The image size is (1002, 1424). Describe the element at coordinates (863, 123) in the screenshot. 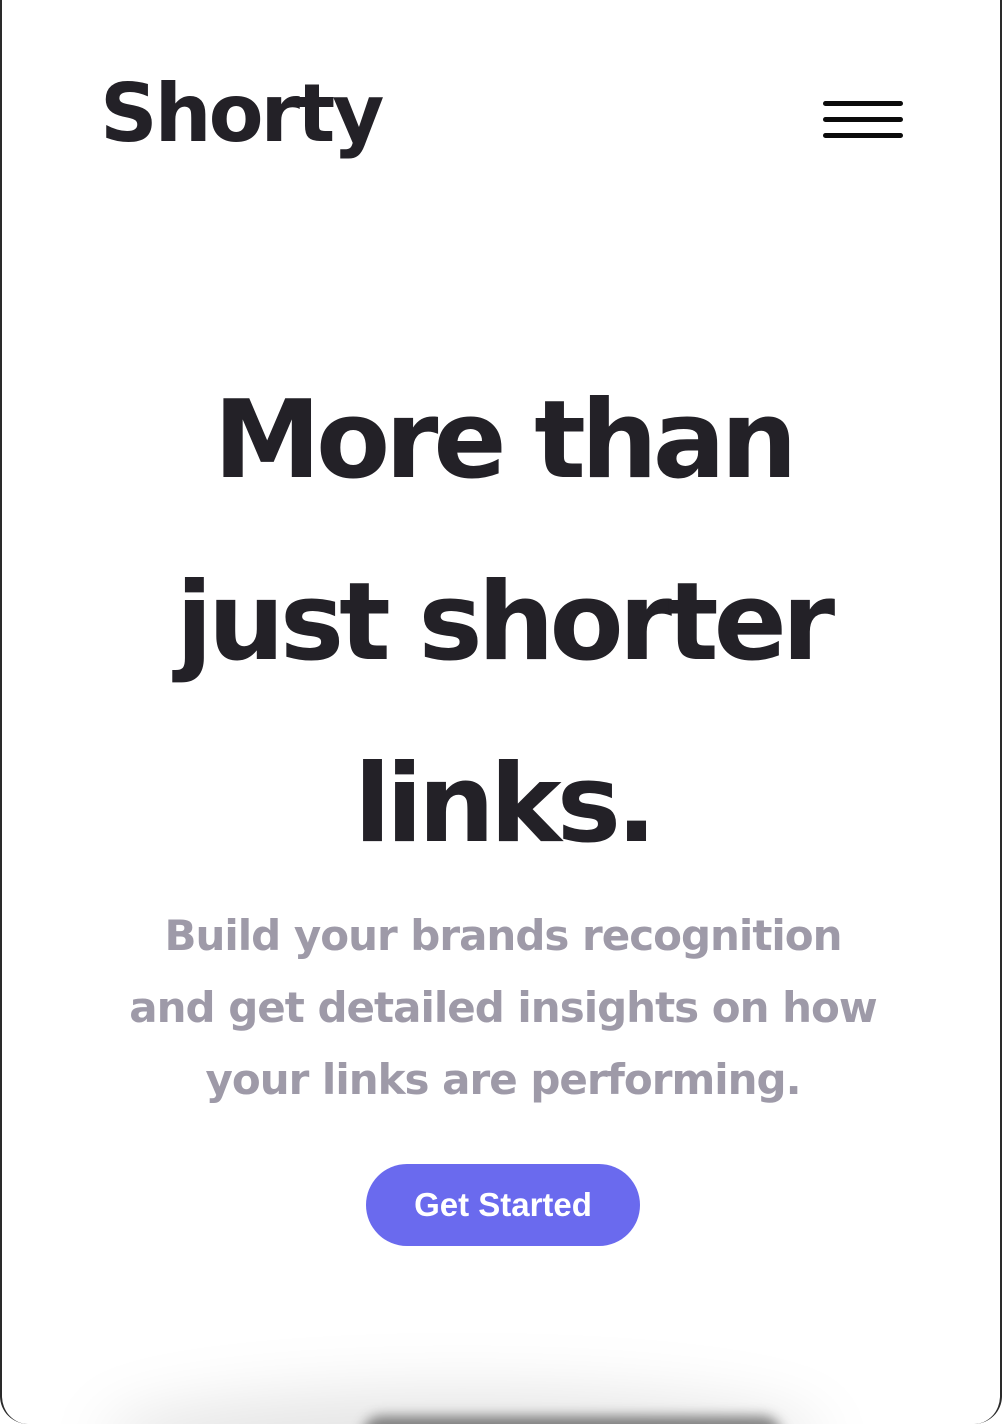

I see `menu-button` at that location.